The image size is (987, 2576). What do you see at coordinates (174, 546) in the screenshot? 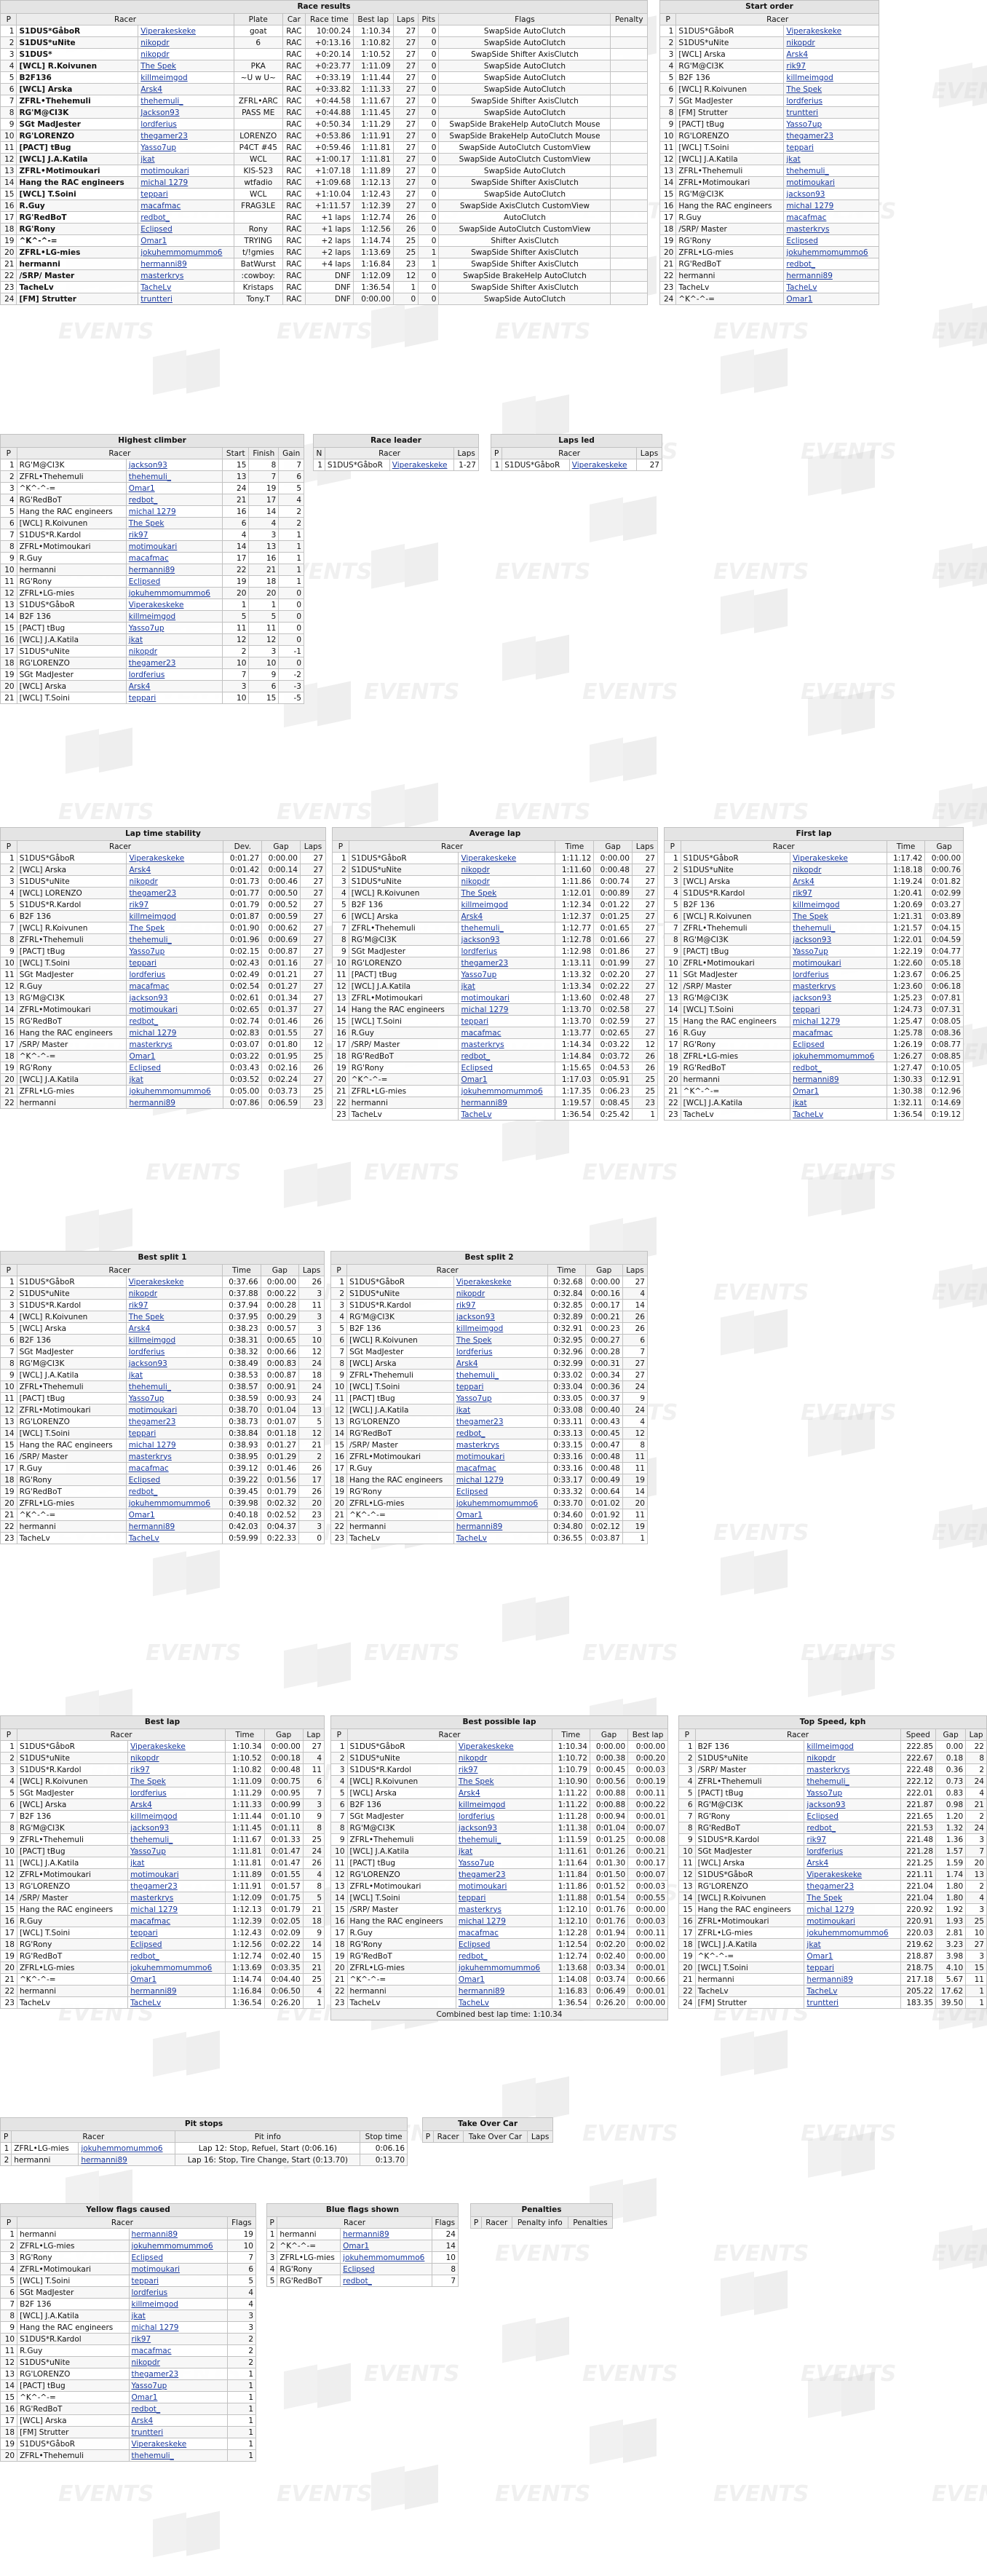
I see `racer-username-link: motimoukari` at bounding box center [174, 546].